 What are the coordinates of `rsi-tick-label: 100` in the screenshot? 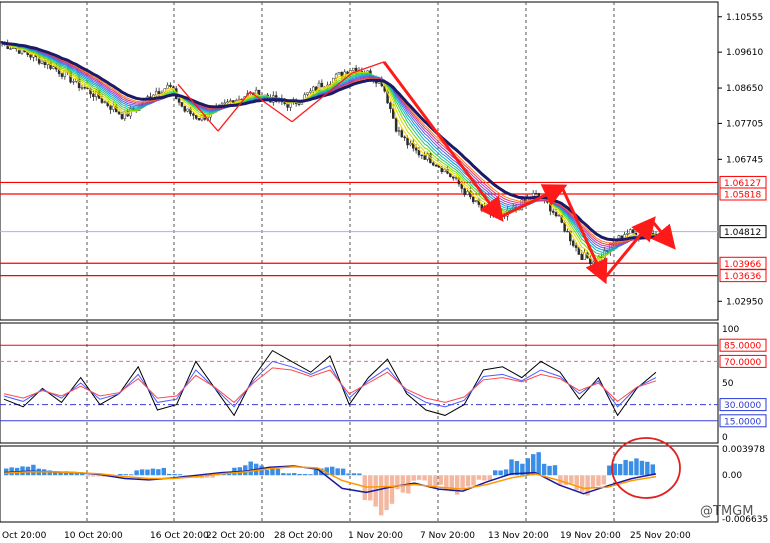 It's located at (730, 330).